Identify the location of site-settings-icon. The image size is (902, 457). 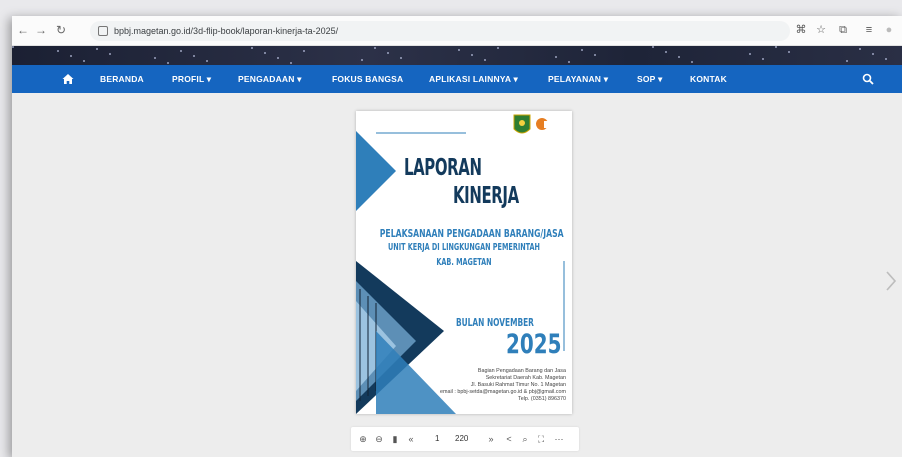
(103, 31).